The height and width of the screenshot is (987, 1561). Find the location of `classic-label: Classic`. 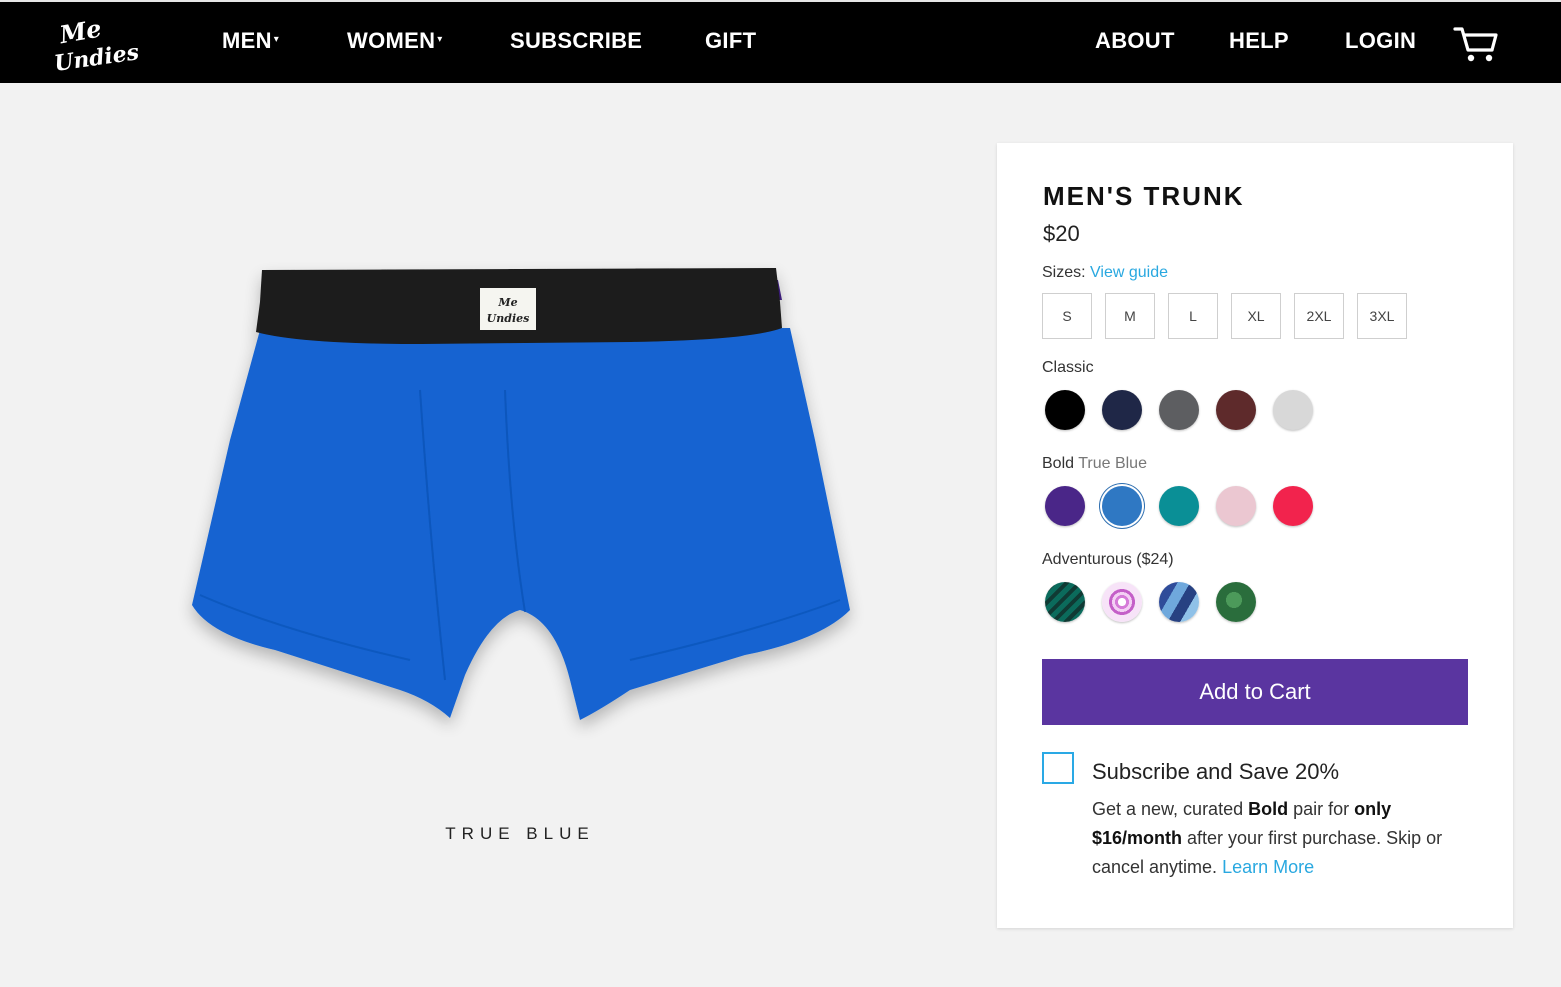

classic-label: Classic is located at coordinates (1068, 367).